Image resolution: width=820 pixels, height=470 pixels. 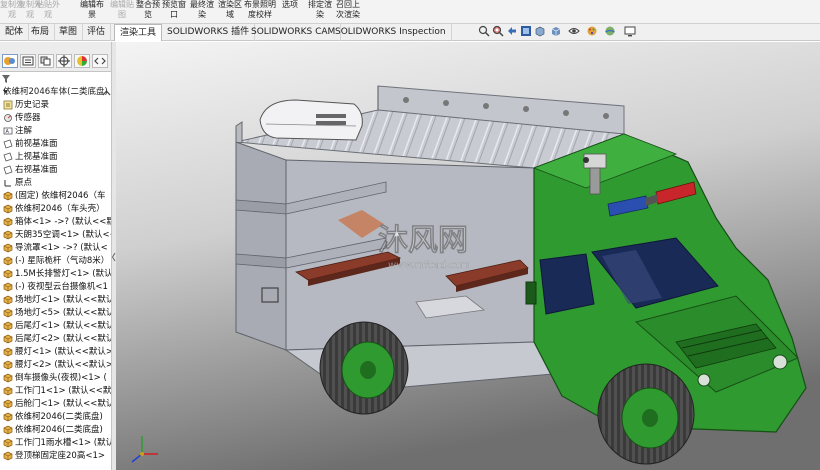 What do you see at coordinates (55, 287) in the screenshot?
I see `tree-item: (-) 夜视型云台摄像机<1` at bounding box center [55, 287].